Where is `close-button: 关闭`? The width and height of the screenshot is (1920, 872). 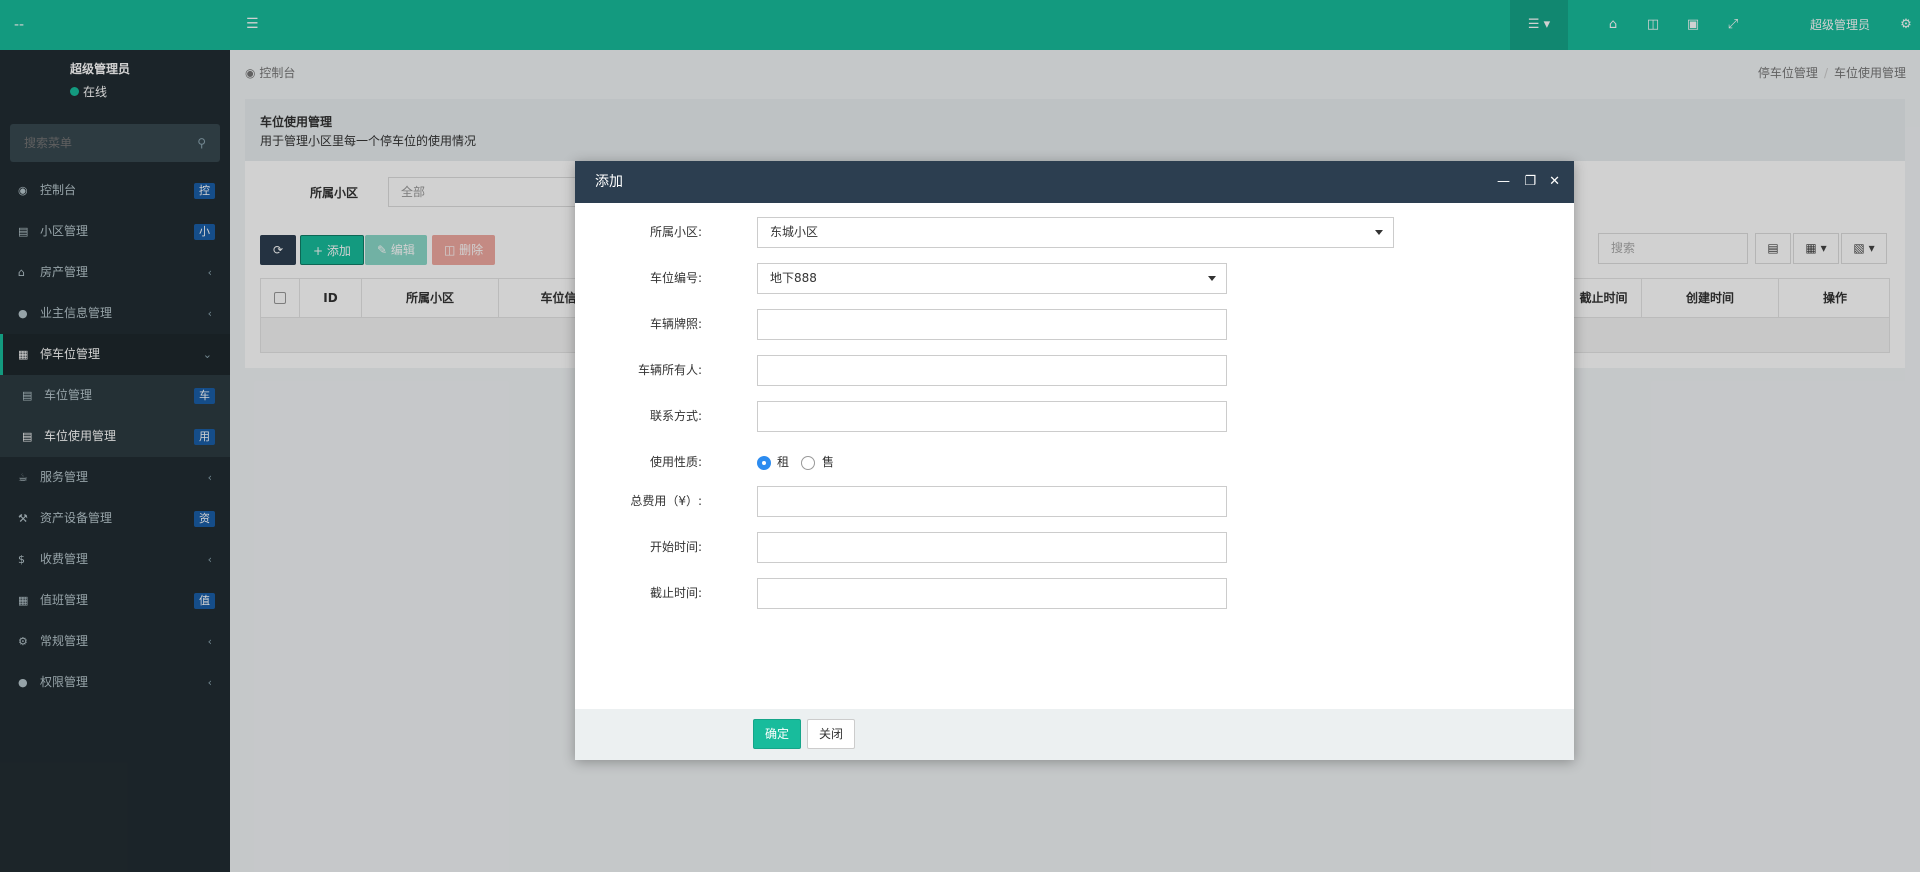 close-button: 关闭 is located at coordinates (831, 734).